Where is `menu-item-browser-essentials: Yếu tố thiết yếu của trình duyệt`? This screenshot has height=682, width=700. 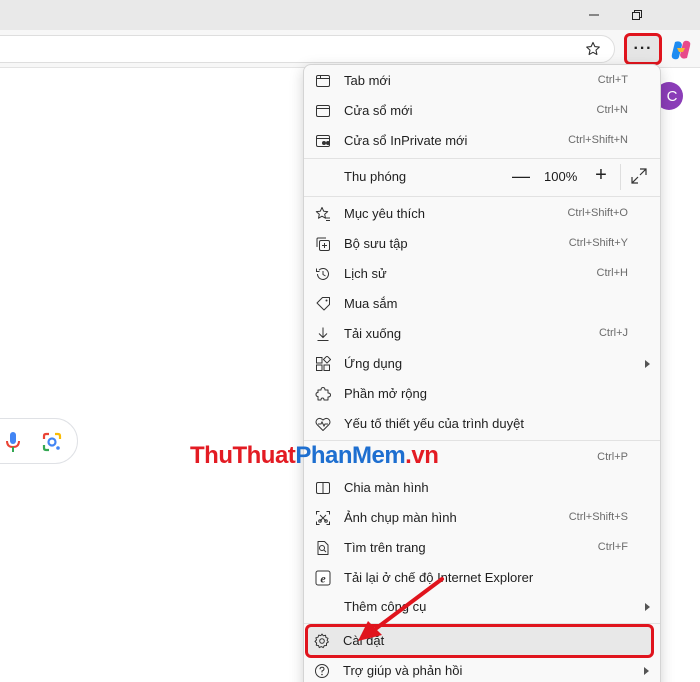 menu-item-browser-essentials: Yếu tố thiết yếu của trình duyệt is located at coordinates (482, 424).